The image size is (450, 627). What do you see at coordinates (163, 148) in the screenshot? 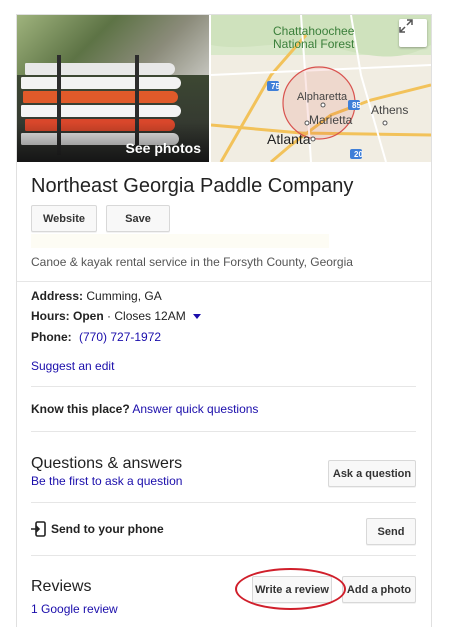
I see `see-photos-label: See photos` at bounding box center [163, 148].